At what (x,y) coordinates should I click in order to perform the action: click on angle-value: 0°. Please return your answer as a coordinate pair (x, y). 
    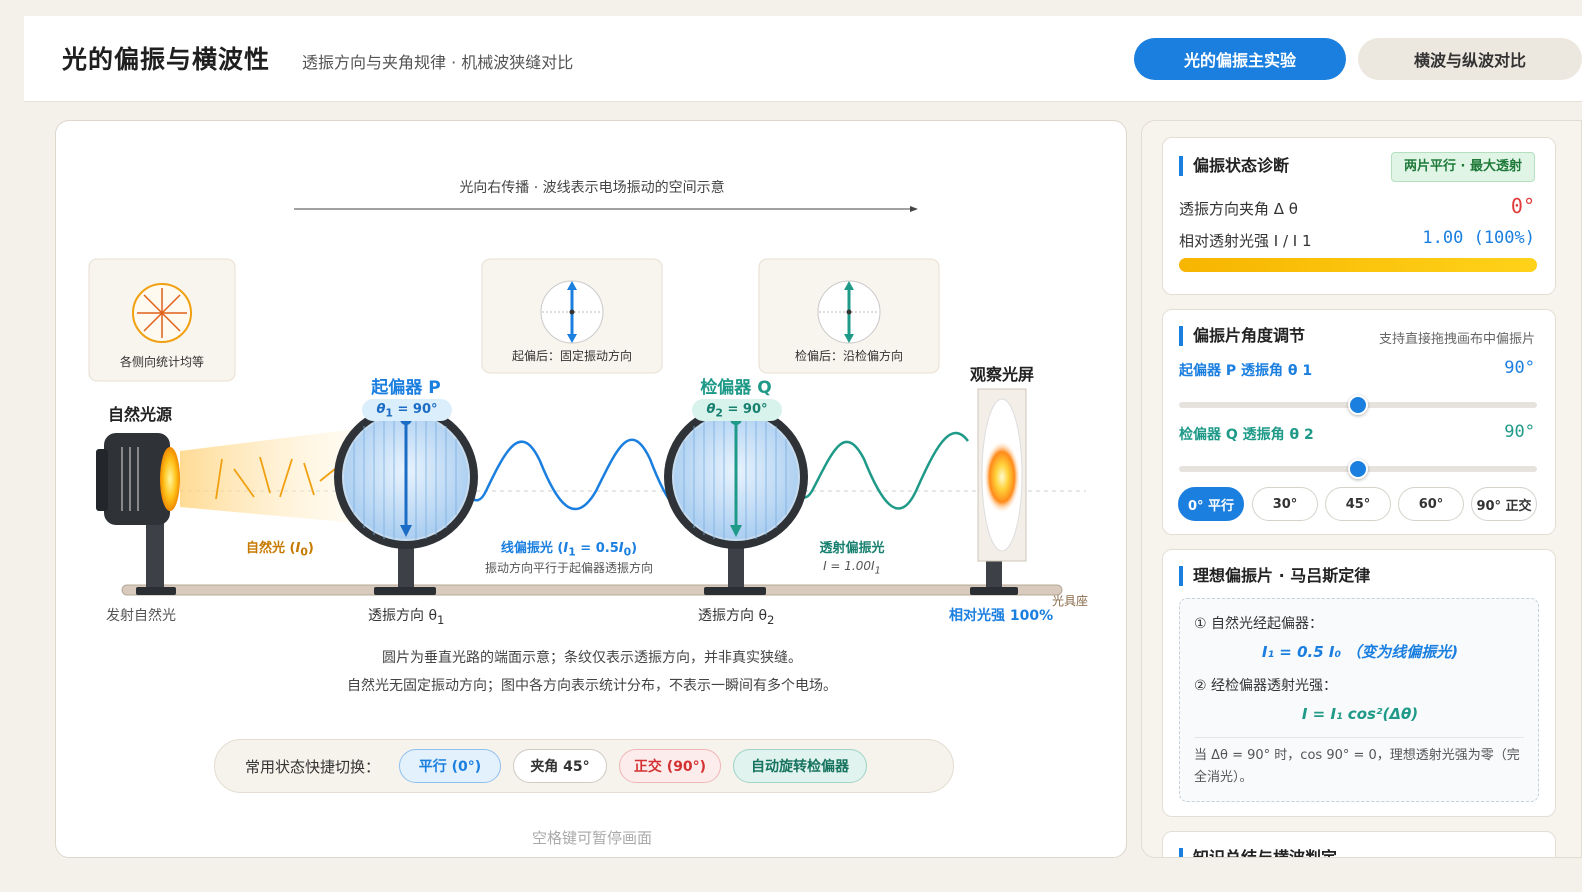
    Looking at the image, I should click on (1522, 206).